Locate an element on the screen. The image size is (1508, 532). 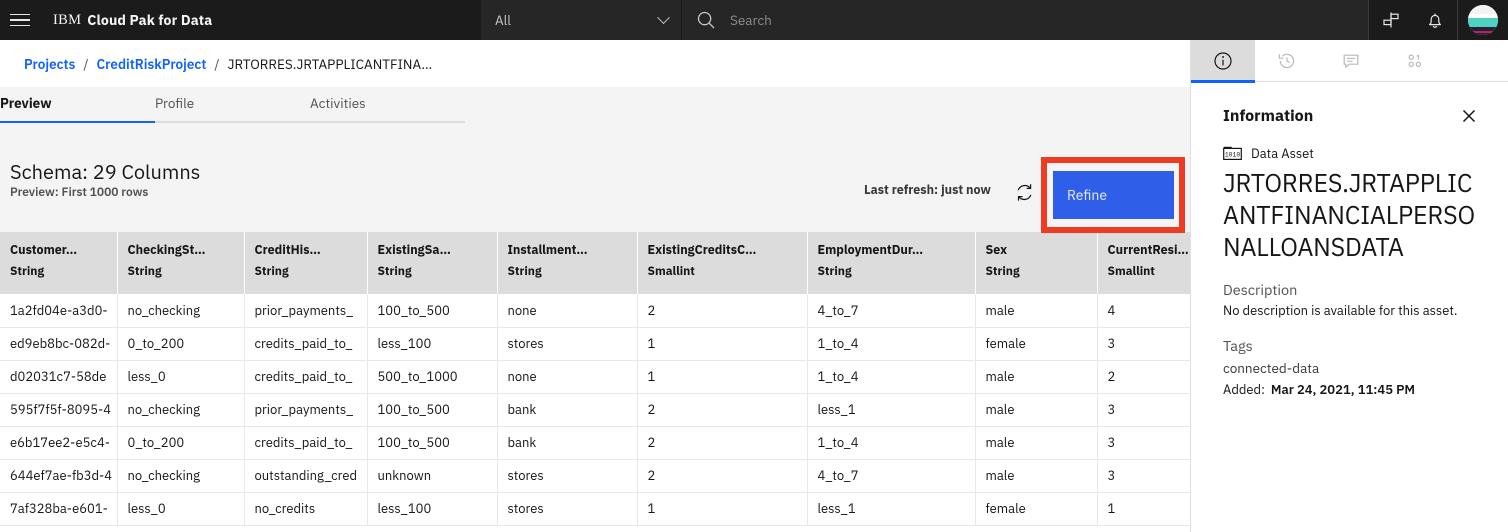
tab-activities: Activities is located at coordinates (387, 105).